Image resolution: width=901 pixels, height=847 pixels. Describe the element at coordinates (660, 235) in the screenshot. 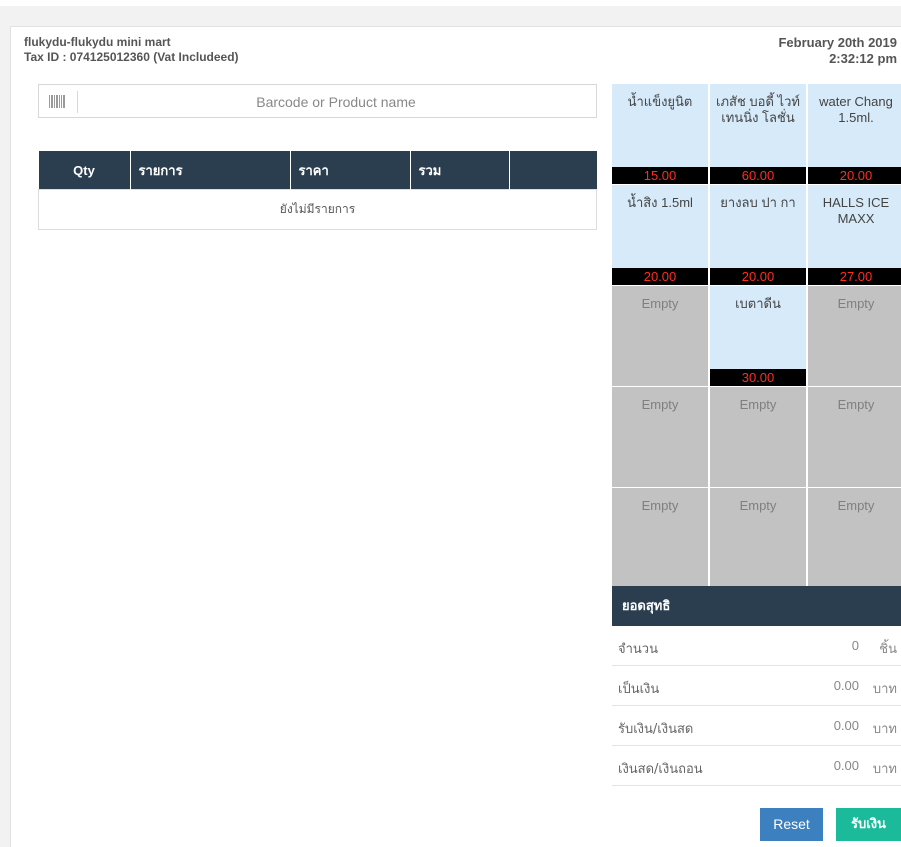

I see `product-tile: น้ำสิง 1.5ml 20.00` at that location.